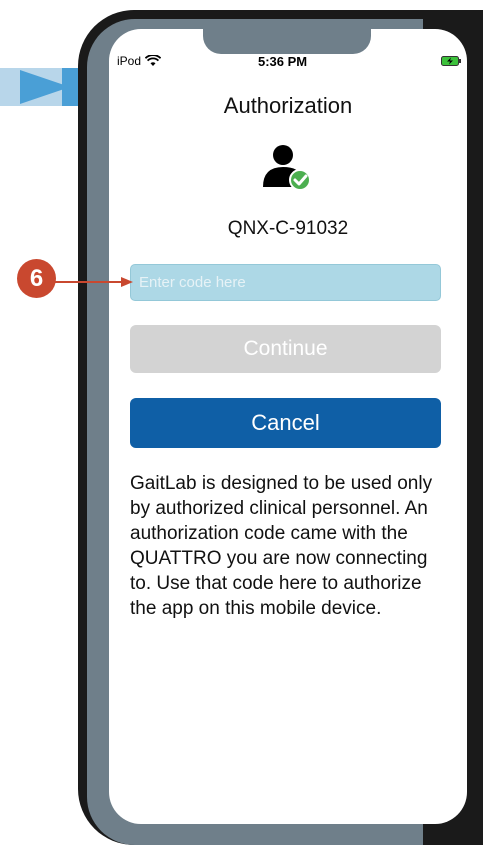 The height and width of the screenshot is (845, 483). Describe the element at coordinates (288, 105) in the screenshot. I see `page-title: Authorization` at that location.